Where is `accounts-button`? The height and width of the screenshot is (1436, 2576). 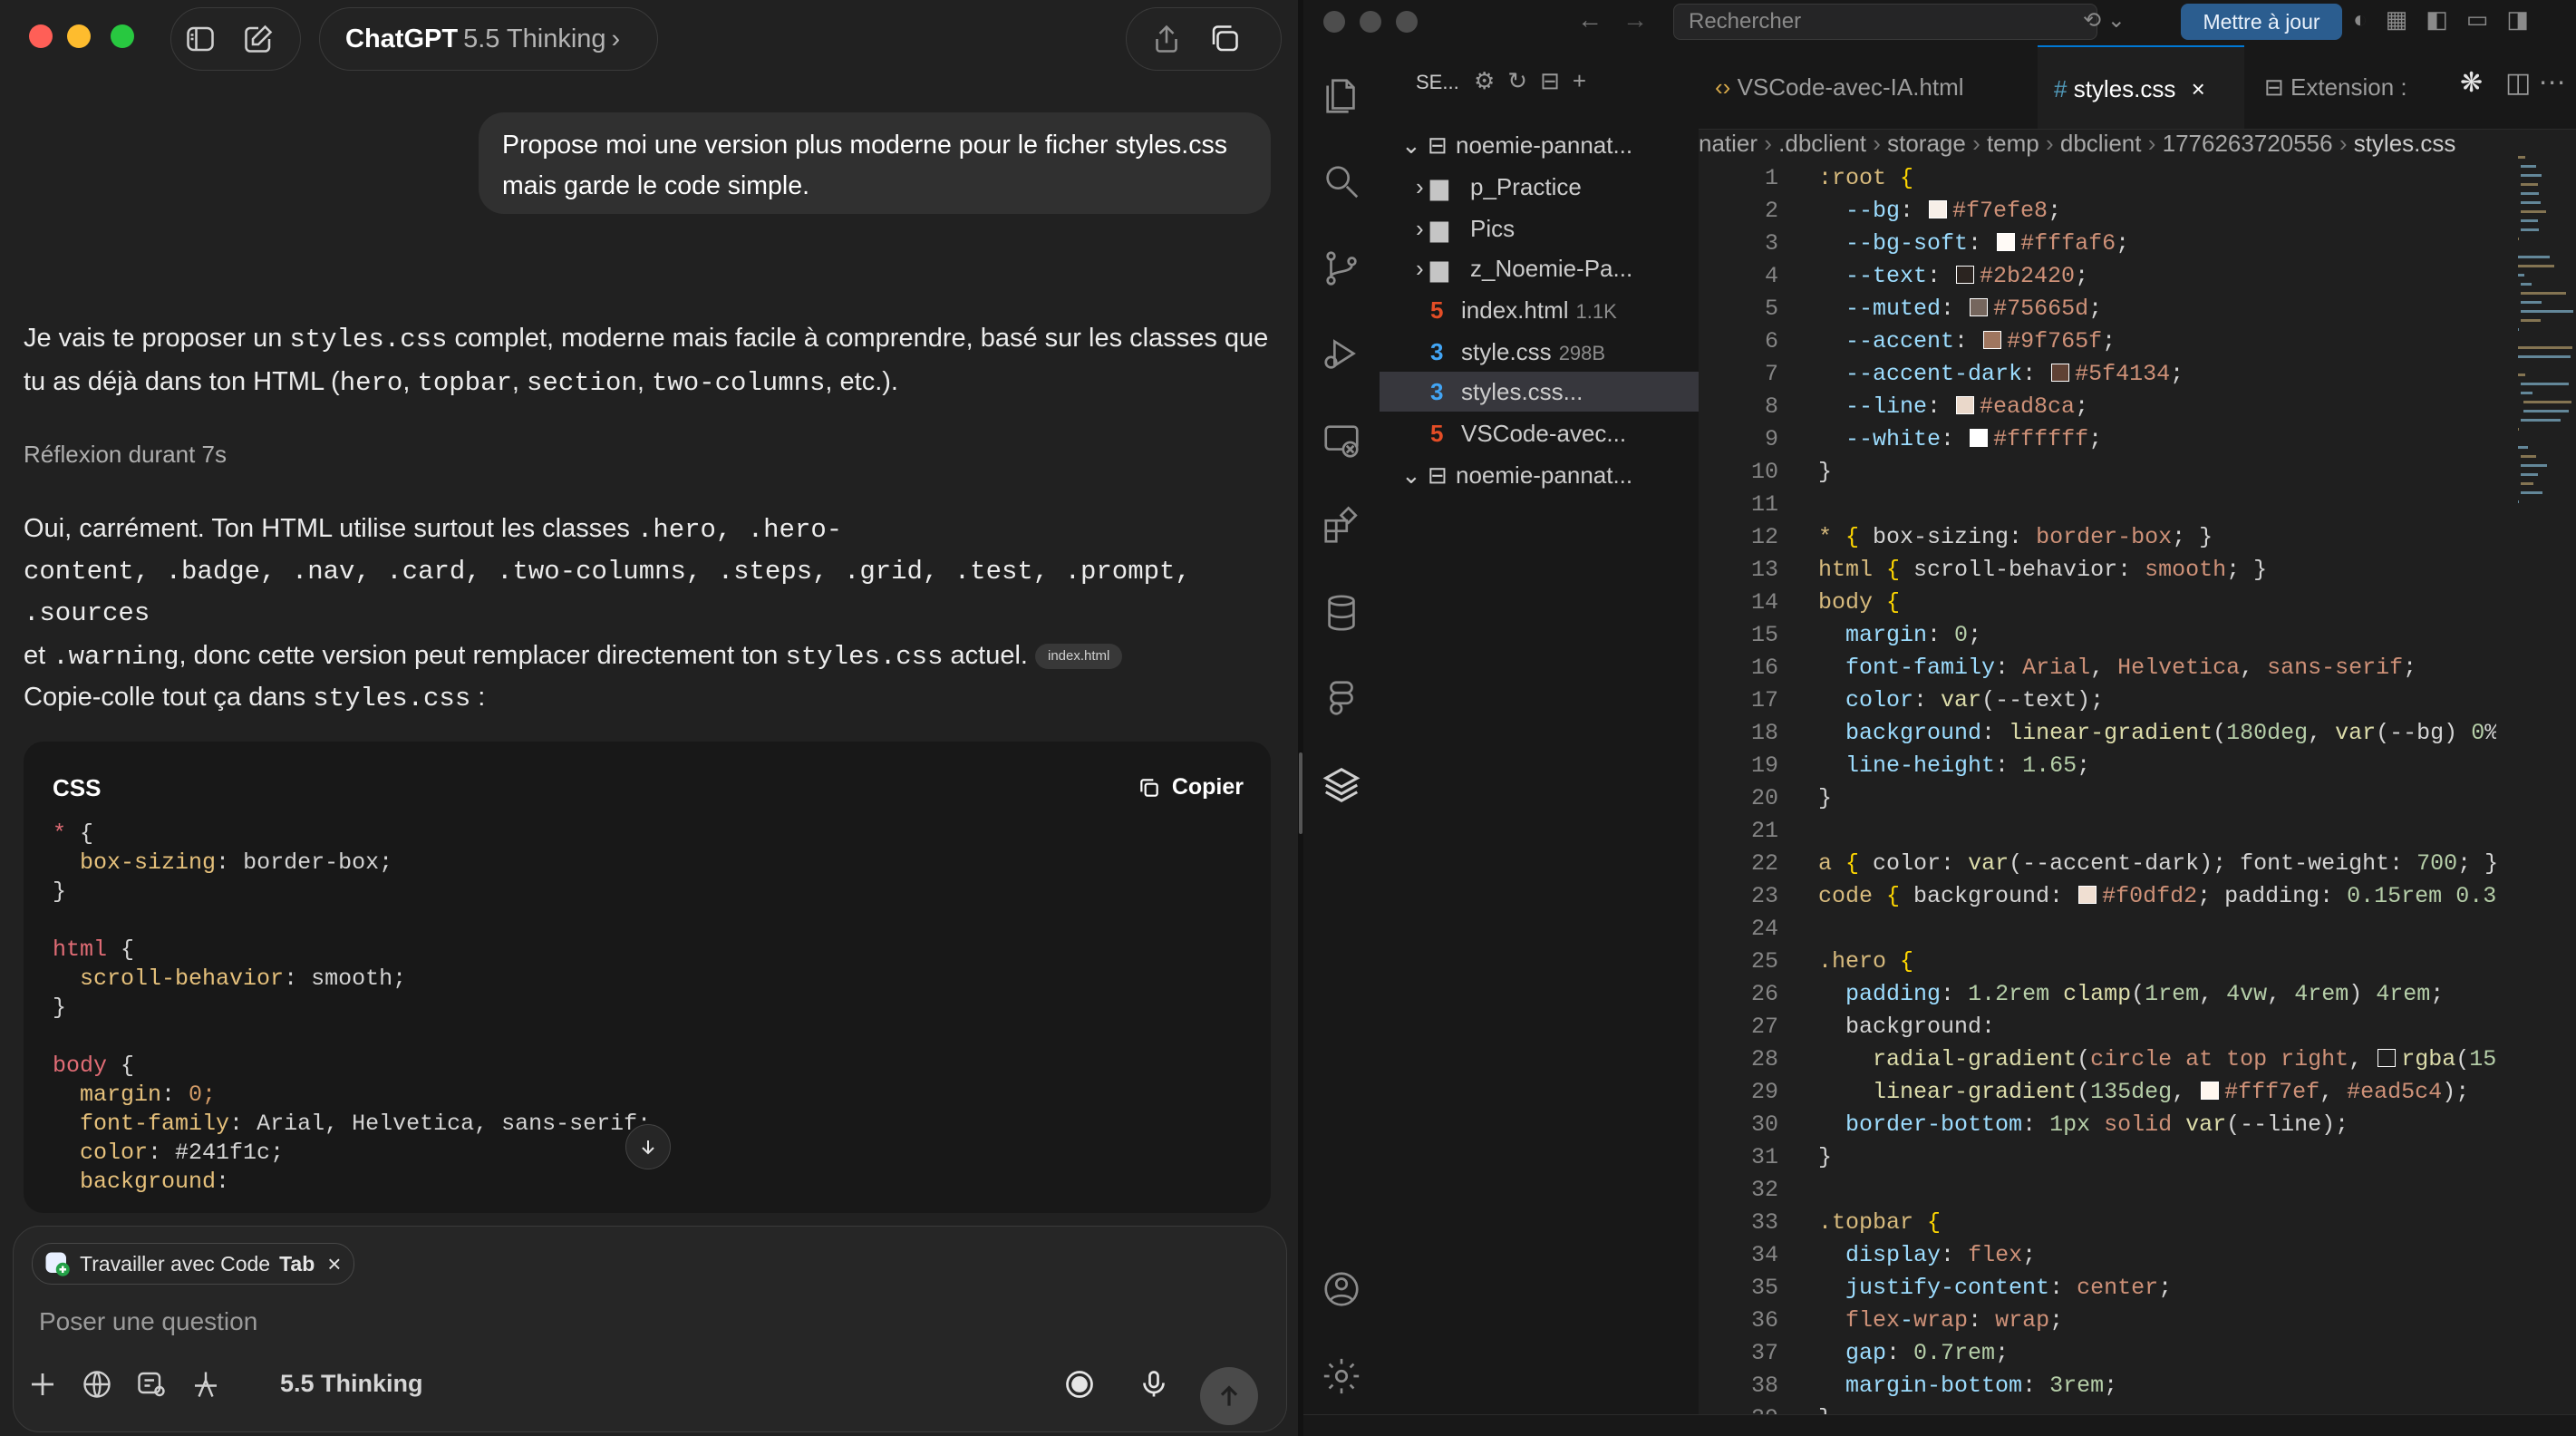
accounts-button is located at coordinates (1341, 1289).